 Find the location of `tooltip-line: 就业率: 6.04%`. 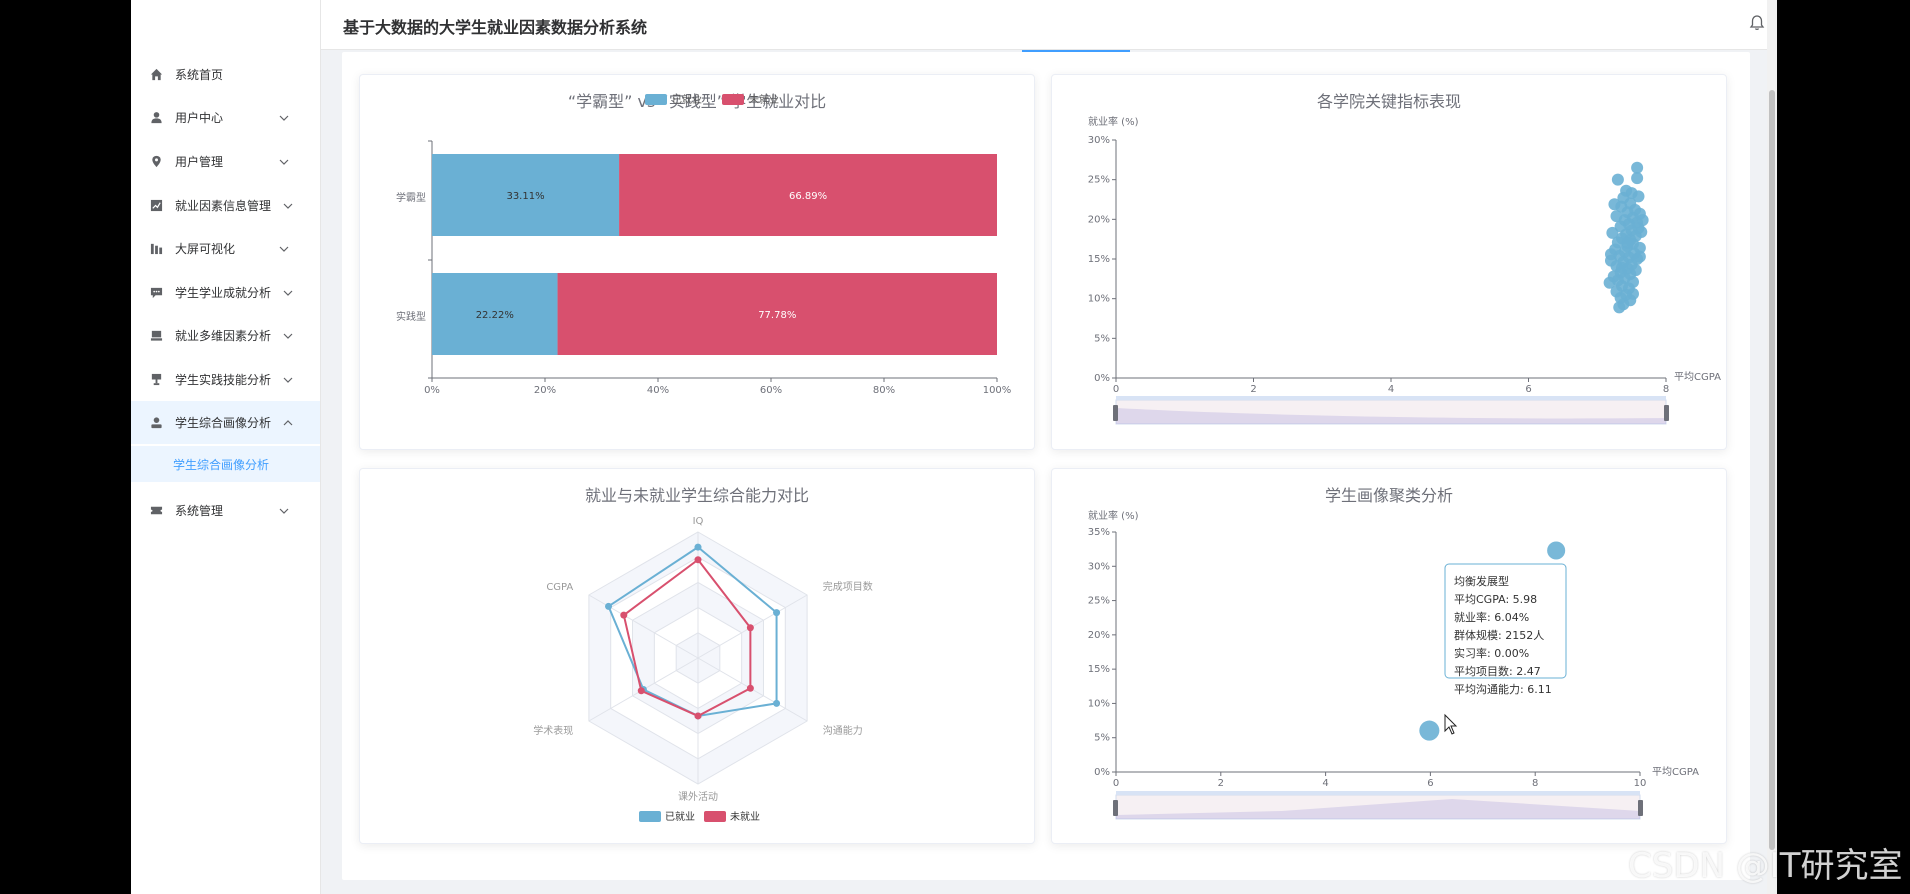

tooltip-line: 就业率: 6.04% is located at coordinates (1491, 617).